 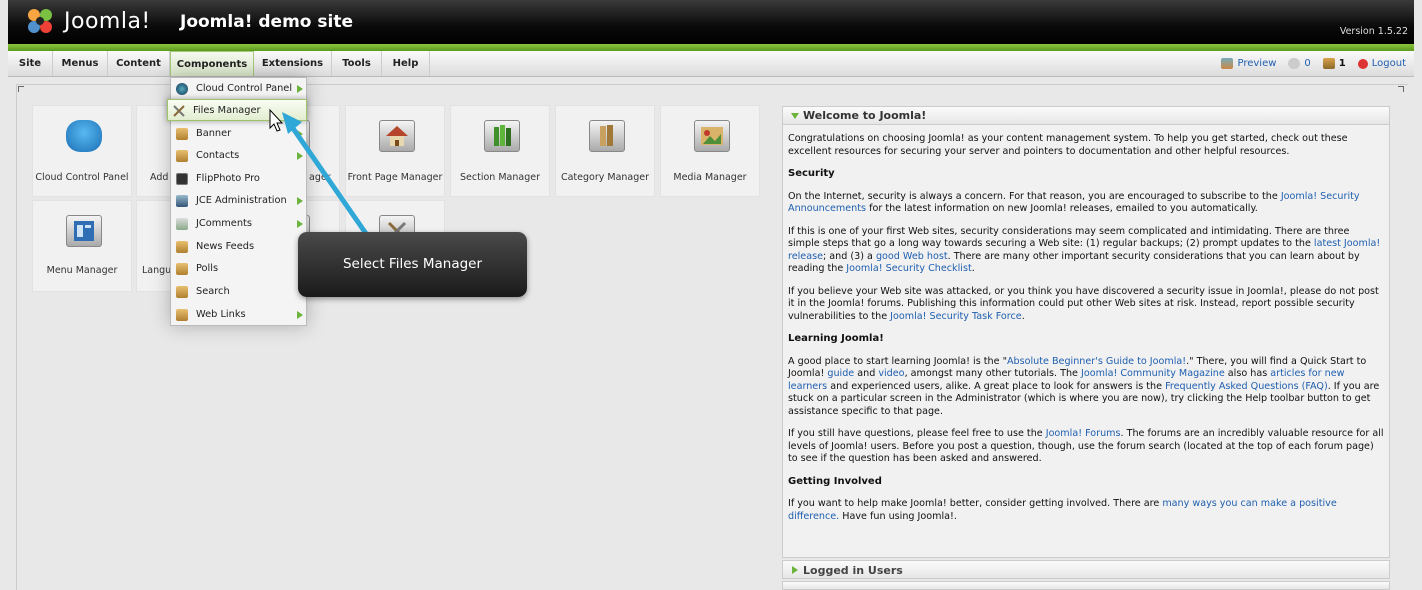 I want to click on frame-corner-right, so click(x=1401, y=89).